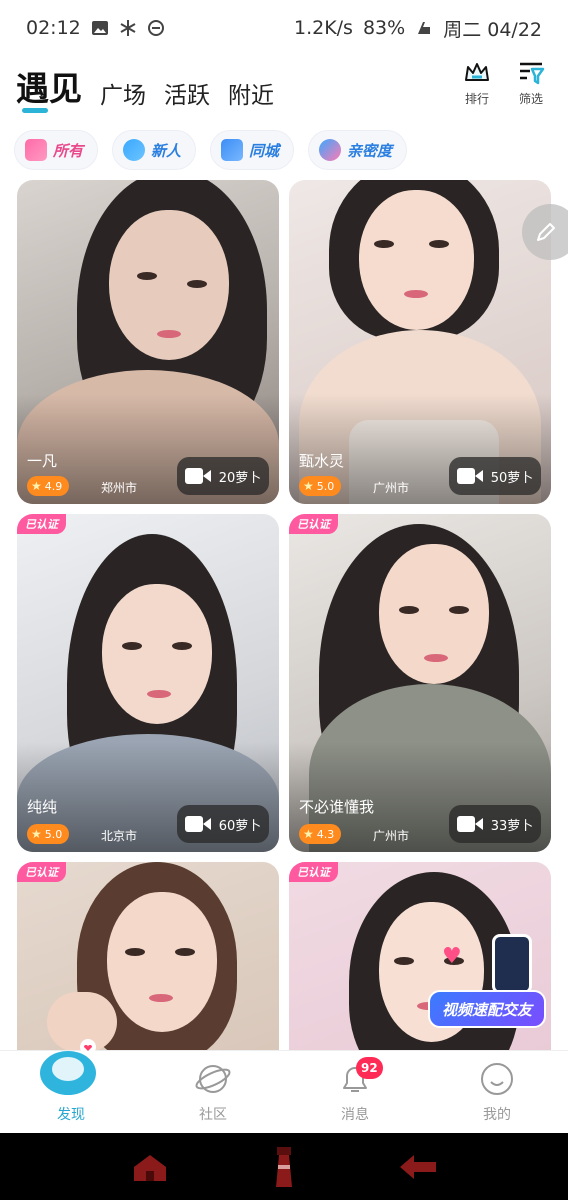  Describe the element at coordinates (123, 95) in the screenshot. I see `tab-square: 广场` at that location.